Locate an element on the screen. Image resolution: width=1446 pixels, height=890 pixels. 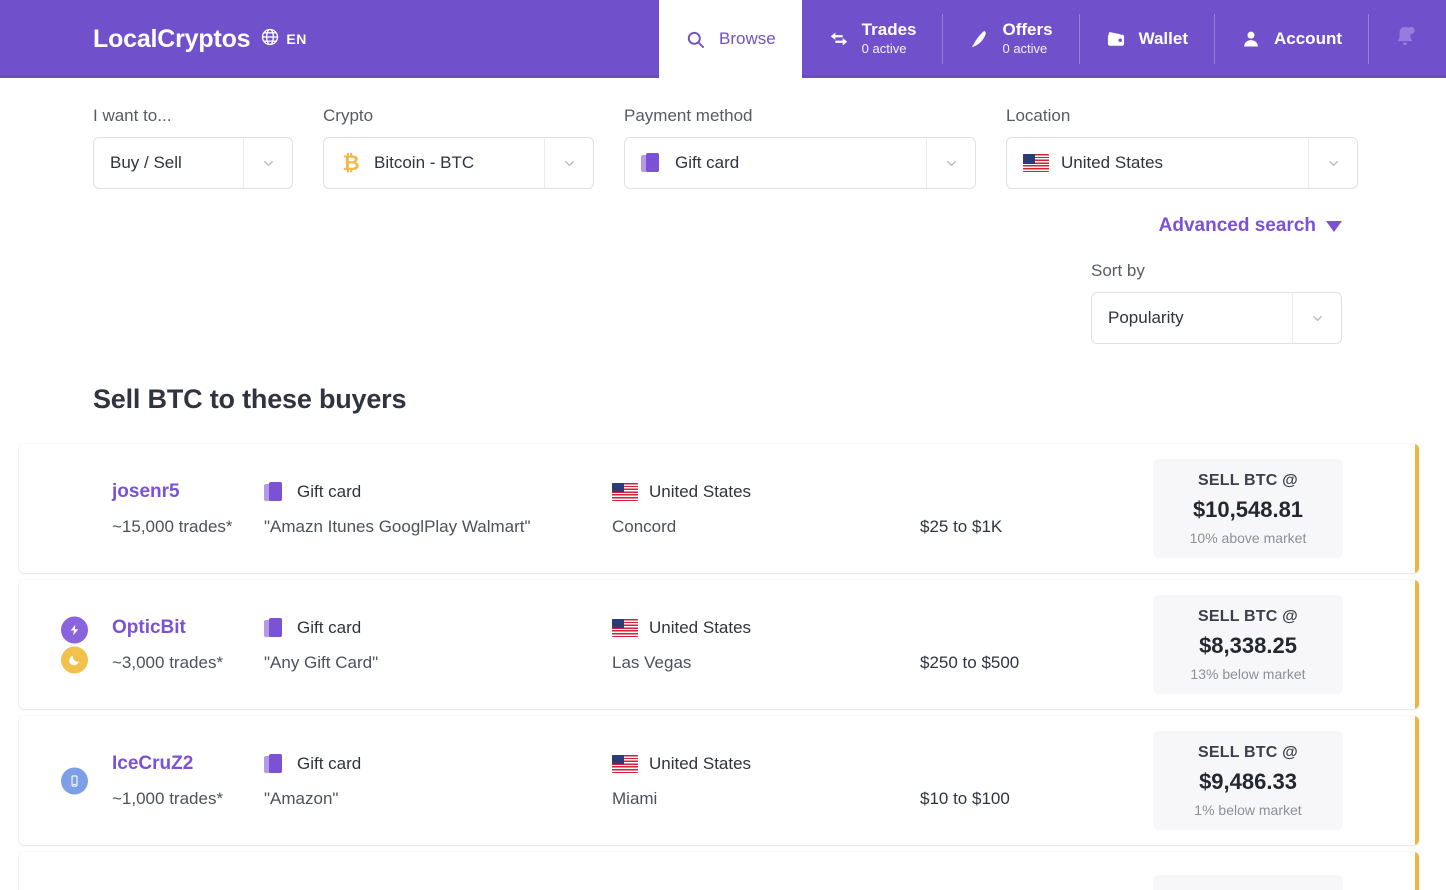
exchange-icon is located at coordinates (839, 39).